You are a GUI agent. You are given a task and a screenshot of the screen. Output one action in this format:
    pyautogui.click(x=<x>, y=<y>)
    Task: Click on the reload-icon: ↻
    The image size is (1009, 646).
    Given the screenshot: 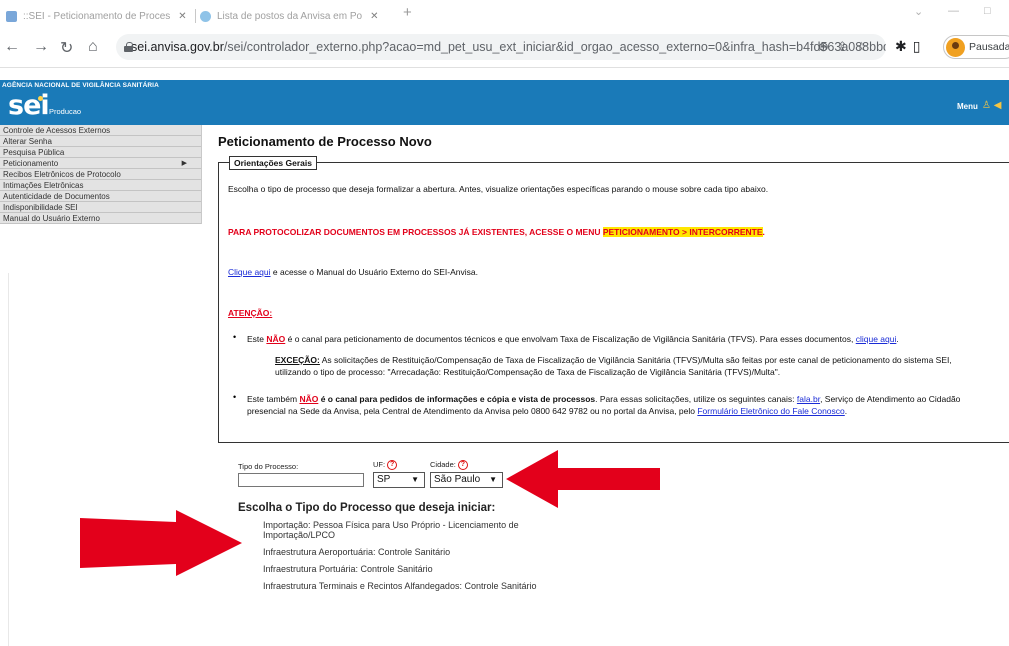 What is the action you would take?
    pyautogui.click(x=66, y=48)
    